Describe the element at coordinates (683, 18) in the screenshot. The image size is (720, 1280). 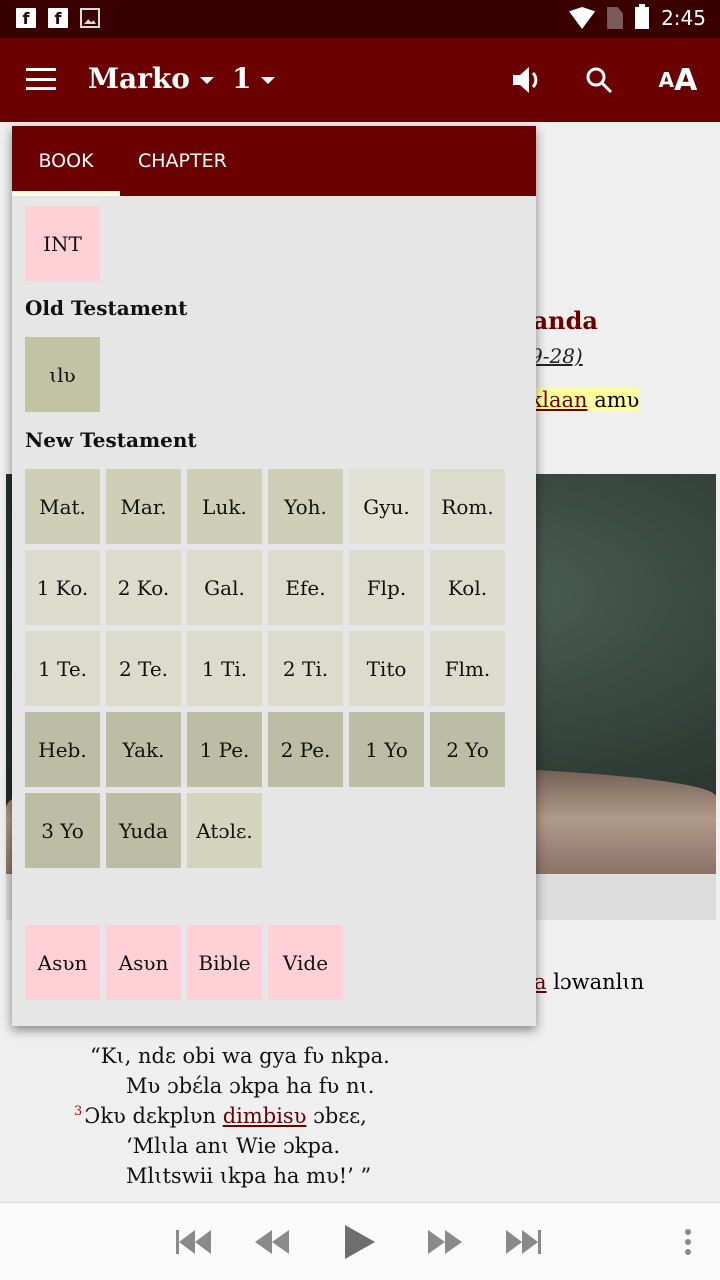
I see `clock: 2:45` at that location.